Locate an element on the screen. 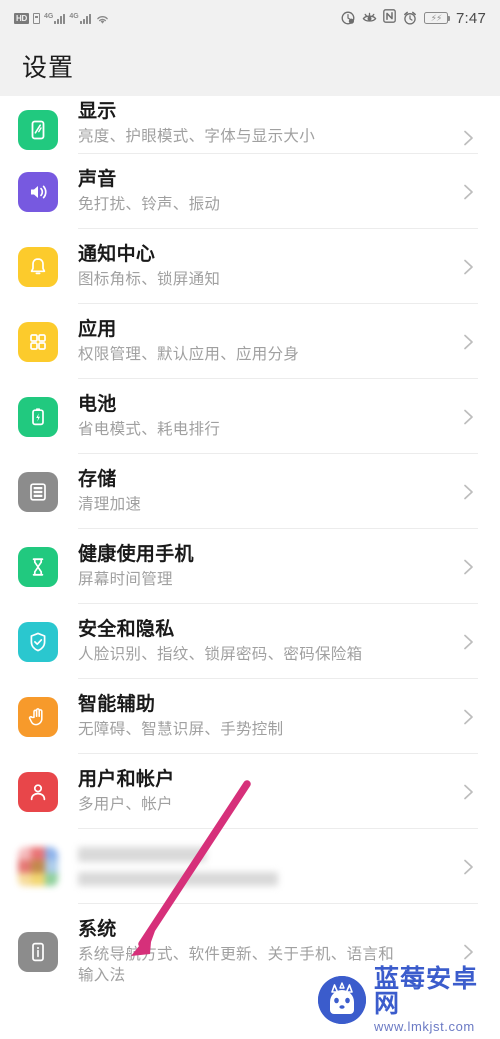 The image size is (500, 1039). settings-row-display: 显示 亮度、护眼模式、字体与显示大小 is located at coordinates (250, 125).